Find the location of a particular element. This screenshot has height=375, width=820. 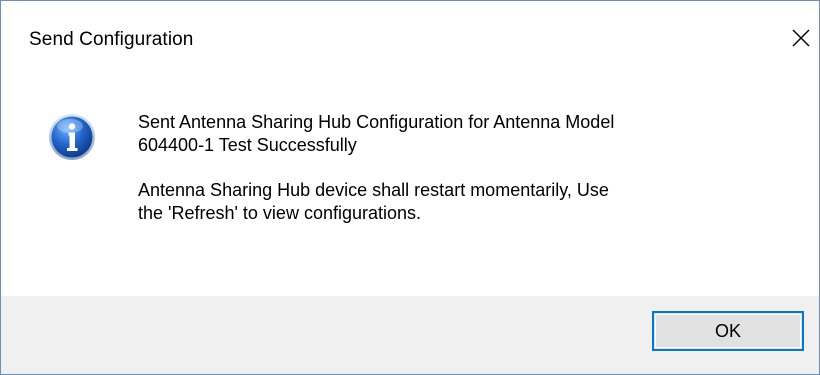

information-icon is located at coordinates (72, 137).